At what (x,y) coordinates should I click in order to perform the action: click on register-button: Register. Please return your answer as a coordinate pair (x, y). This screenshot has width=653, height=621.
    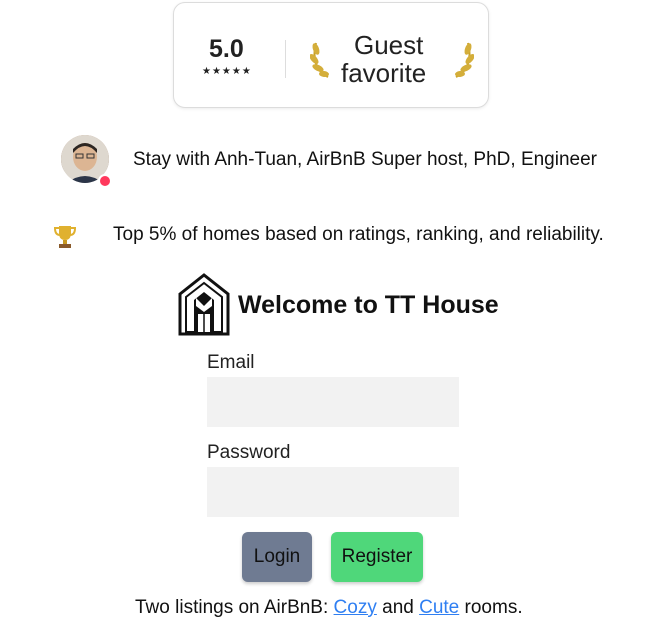
    Looking at the image, I should click on (377, 557).